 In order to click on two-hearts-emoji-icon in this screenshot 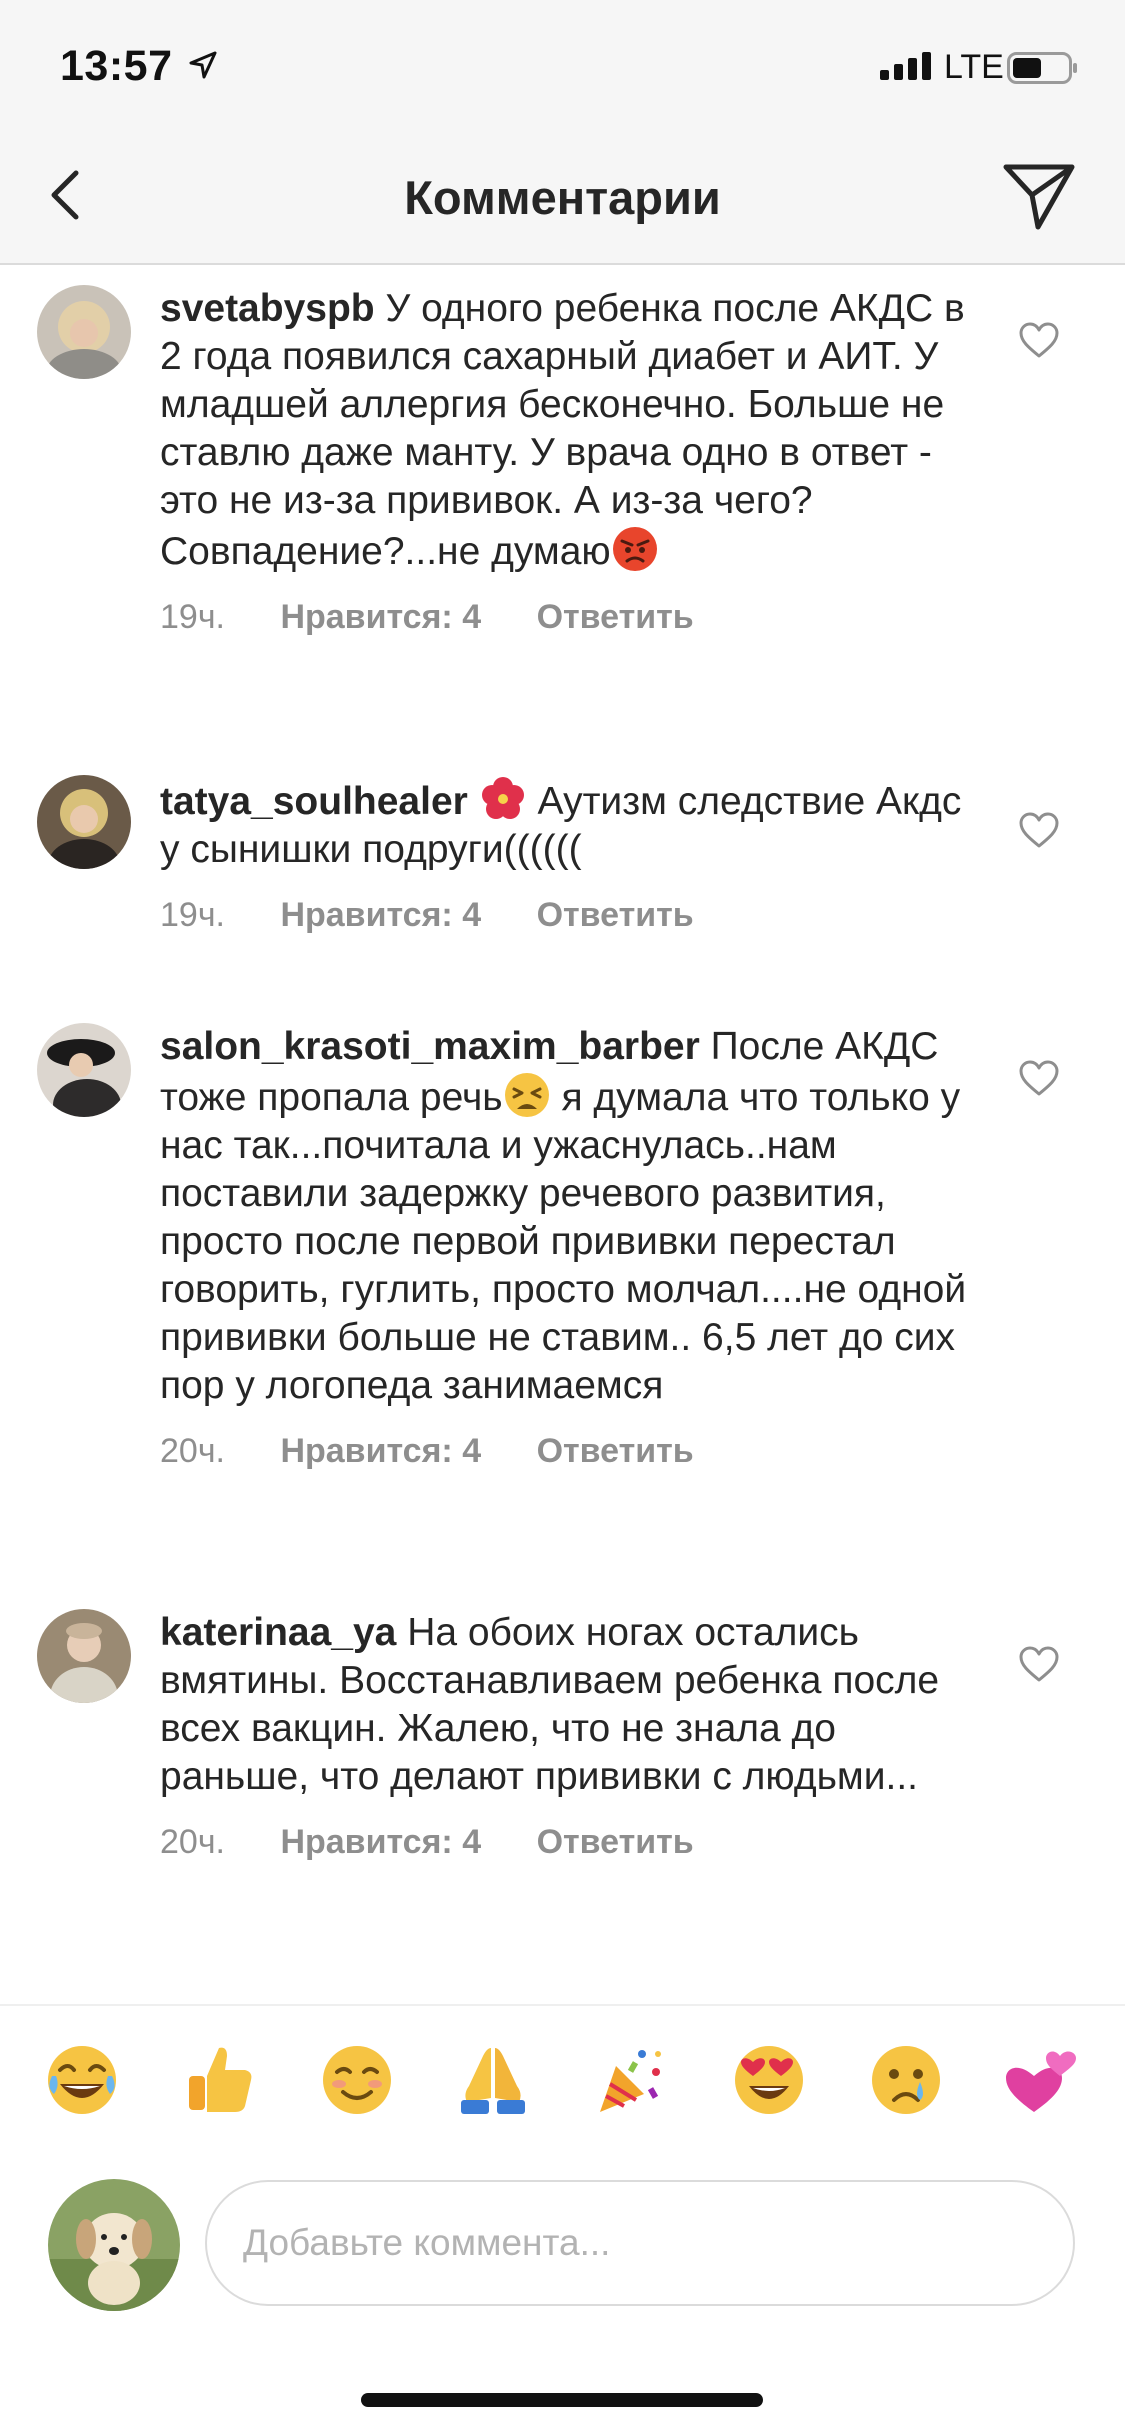, I will do `click(1042, 2080)`.